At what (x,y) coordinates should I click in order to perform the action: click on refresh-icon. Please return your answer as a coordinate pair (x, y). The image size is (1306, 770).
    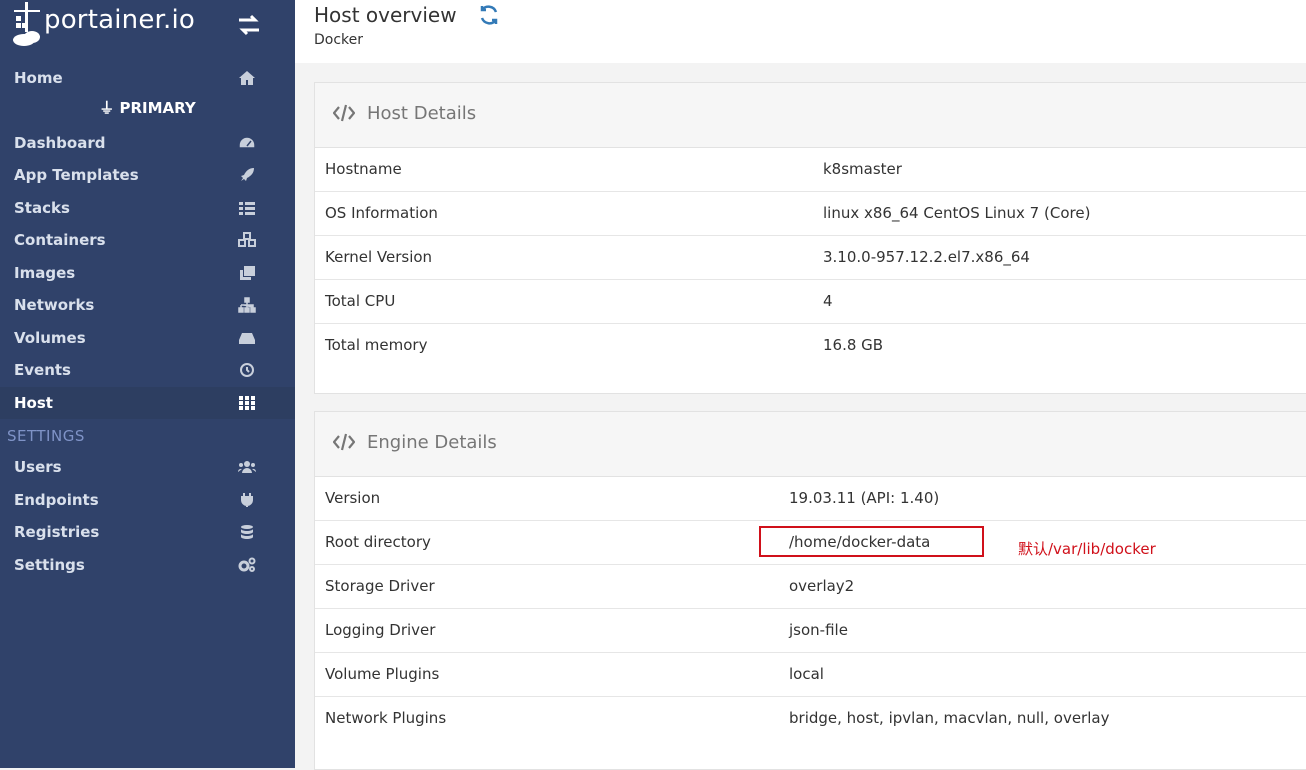
    Looking at the image, I should click on (489, 15).